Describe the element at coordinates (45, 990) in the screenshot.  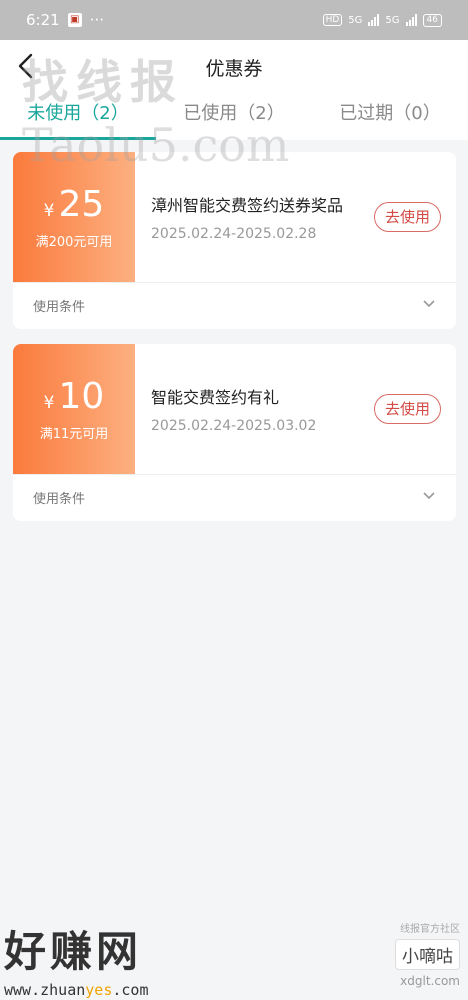
I see `watermark-url-prefix: www.zhuan` at that location.